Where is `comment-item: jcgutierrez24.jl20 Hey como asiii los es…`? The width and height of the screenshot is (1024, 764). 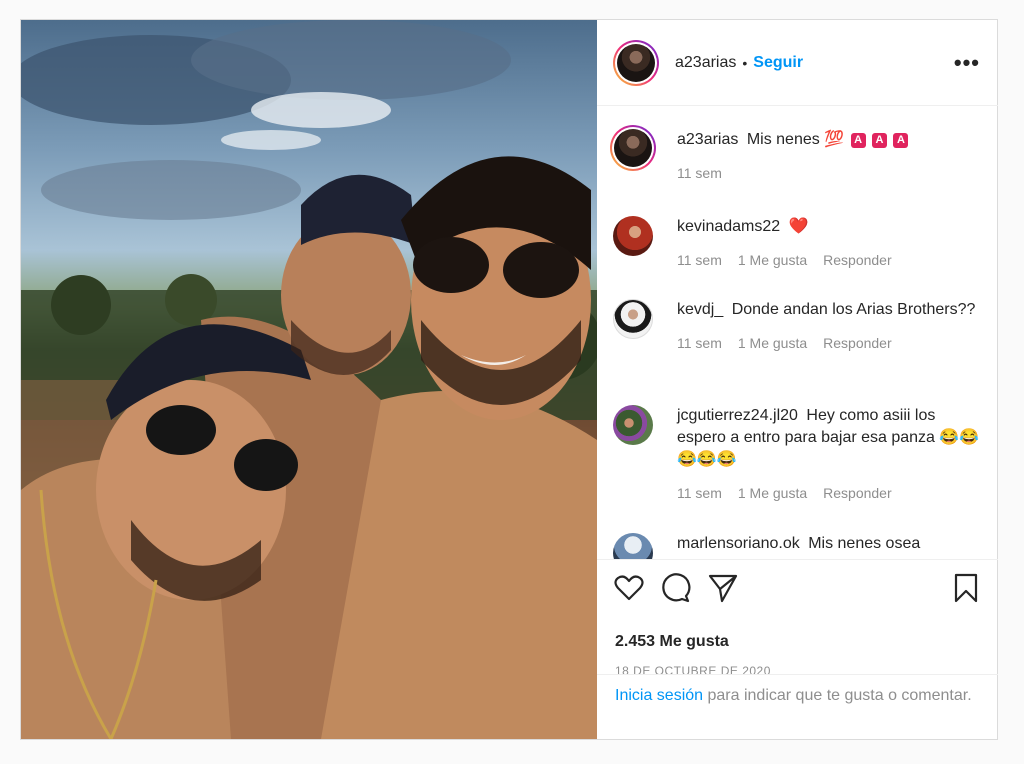 comment-item: jcgutierrez24.jl20 Hey como asiii los es… is located at coordinates (799, 453).